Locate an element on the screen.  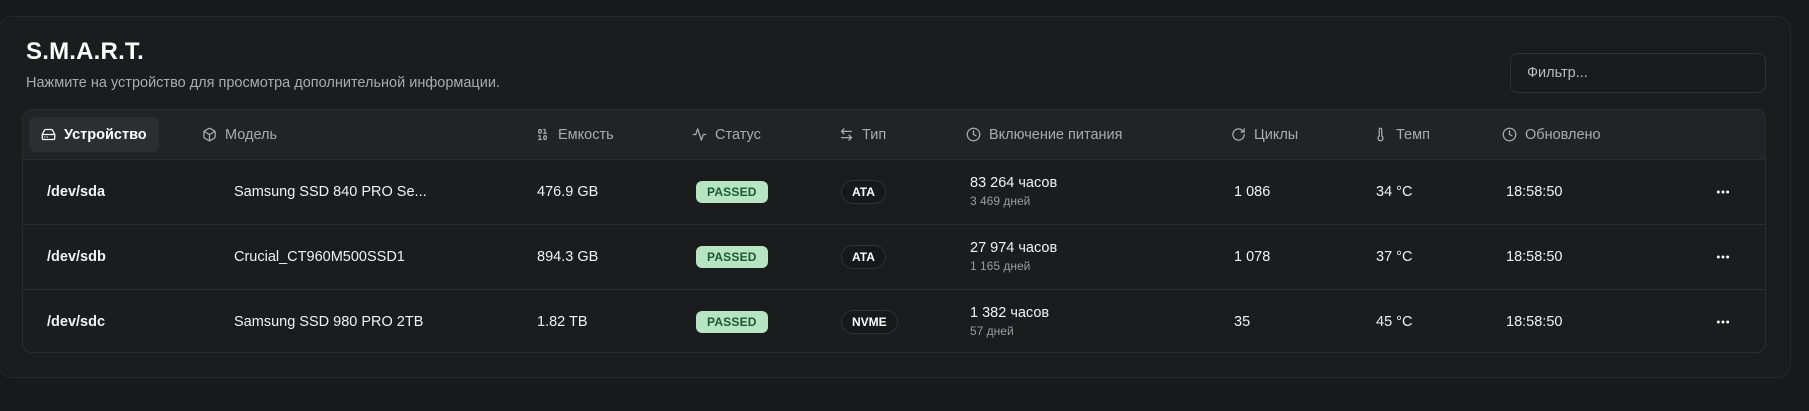
power-on-hours: 27 974 часов is located at coordinates (1014, 248).